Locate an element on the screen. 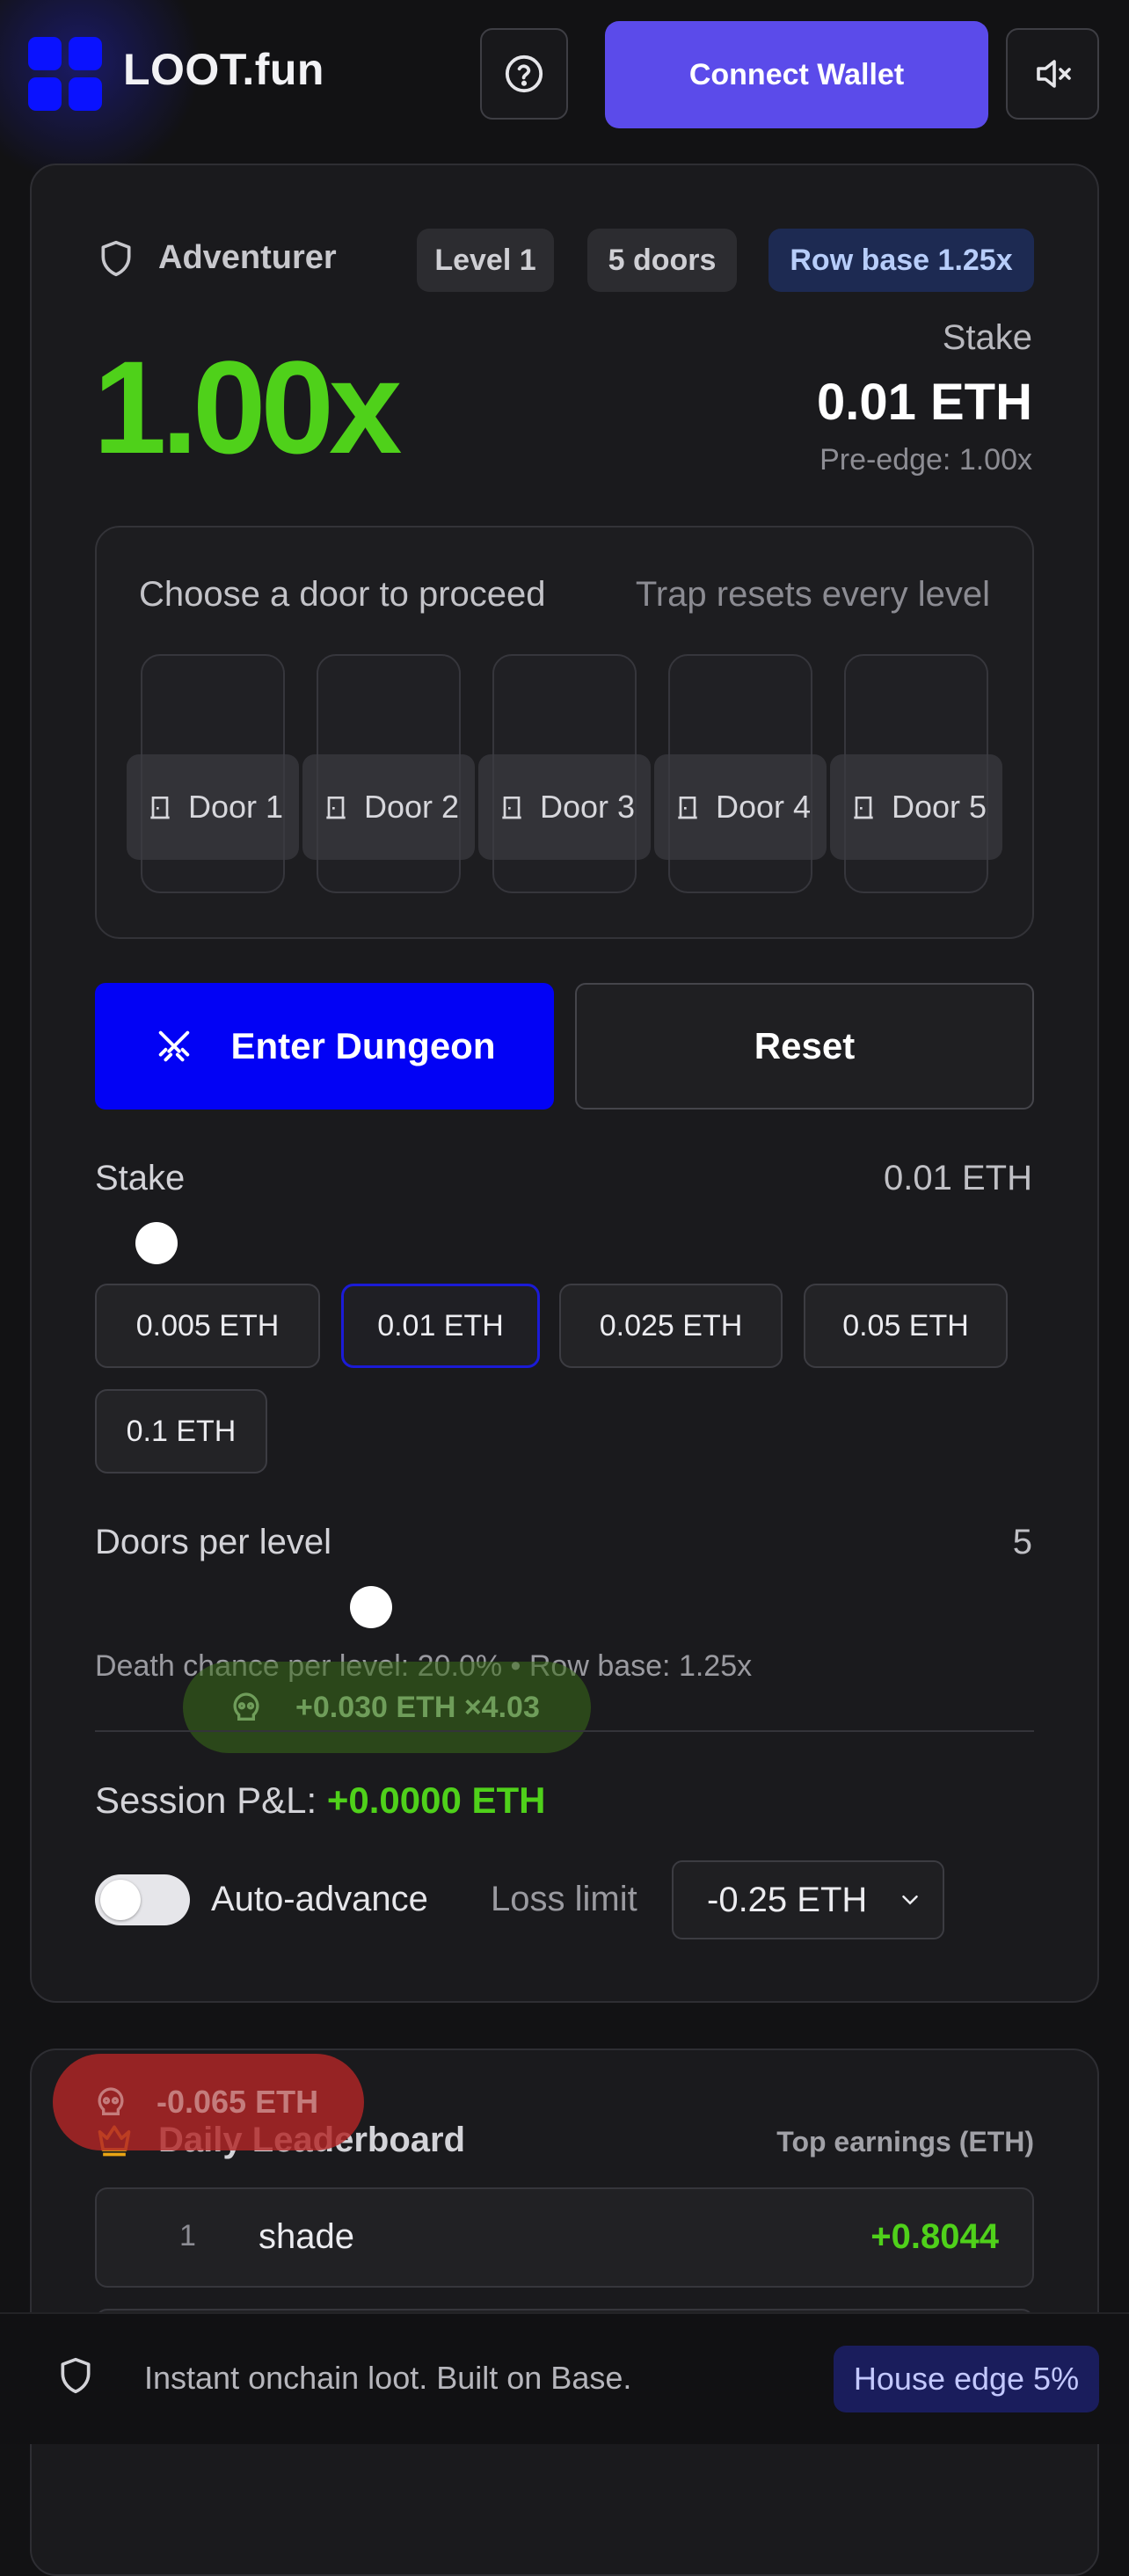 This screenshot has width=1129, height=2576. stake-caption: Stake is located at coordinates (987, 337).